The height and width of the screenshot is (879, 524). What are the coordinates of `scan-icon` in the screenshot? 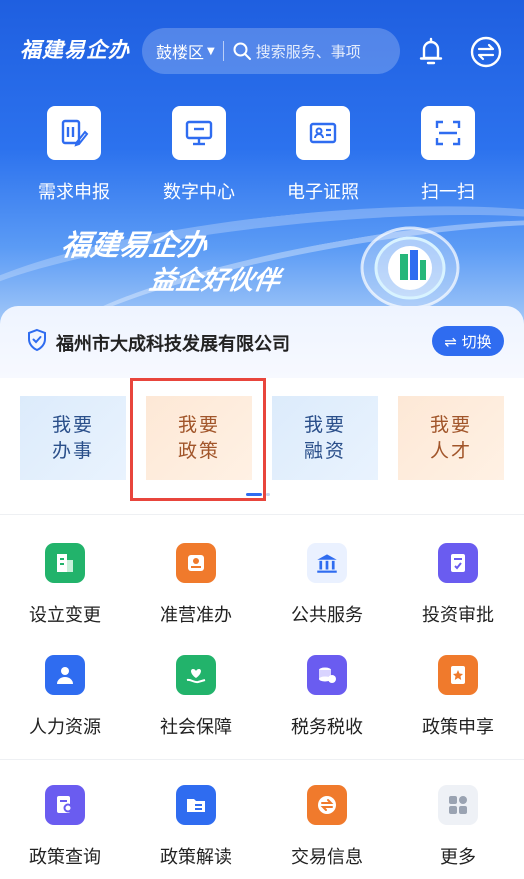 It's located at (448, 133).